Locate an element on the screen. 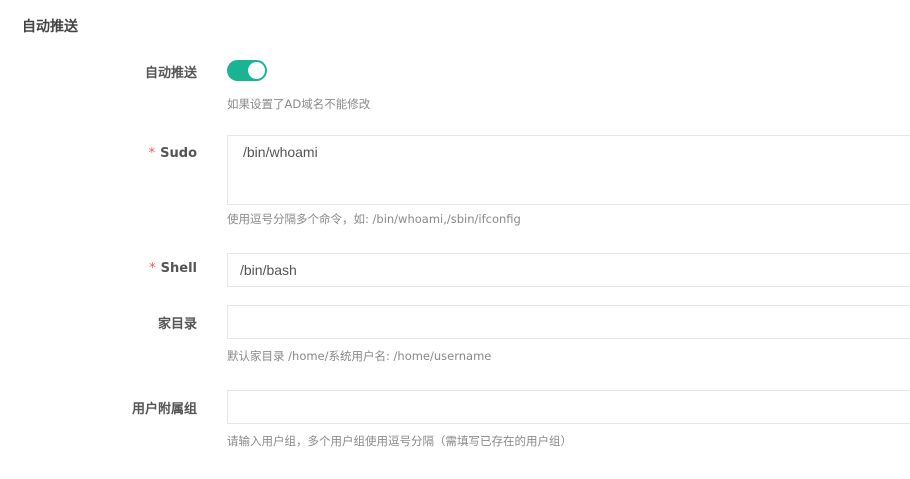  auto-push-toggle is located at coordinates (247, 70).